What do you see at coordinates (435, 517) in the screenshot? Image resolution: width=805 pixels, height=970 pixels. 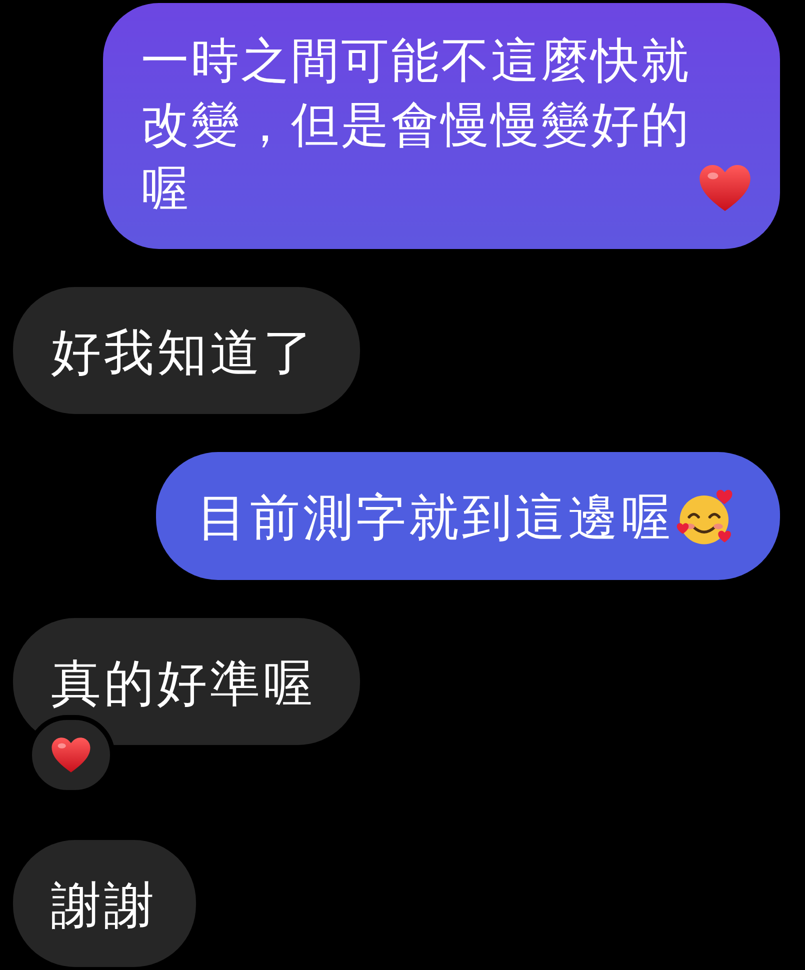 I see `message-text: 目前測字就到這邊喔` at bounding box center [435, 517].